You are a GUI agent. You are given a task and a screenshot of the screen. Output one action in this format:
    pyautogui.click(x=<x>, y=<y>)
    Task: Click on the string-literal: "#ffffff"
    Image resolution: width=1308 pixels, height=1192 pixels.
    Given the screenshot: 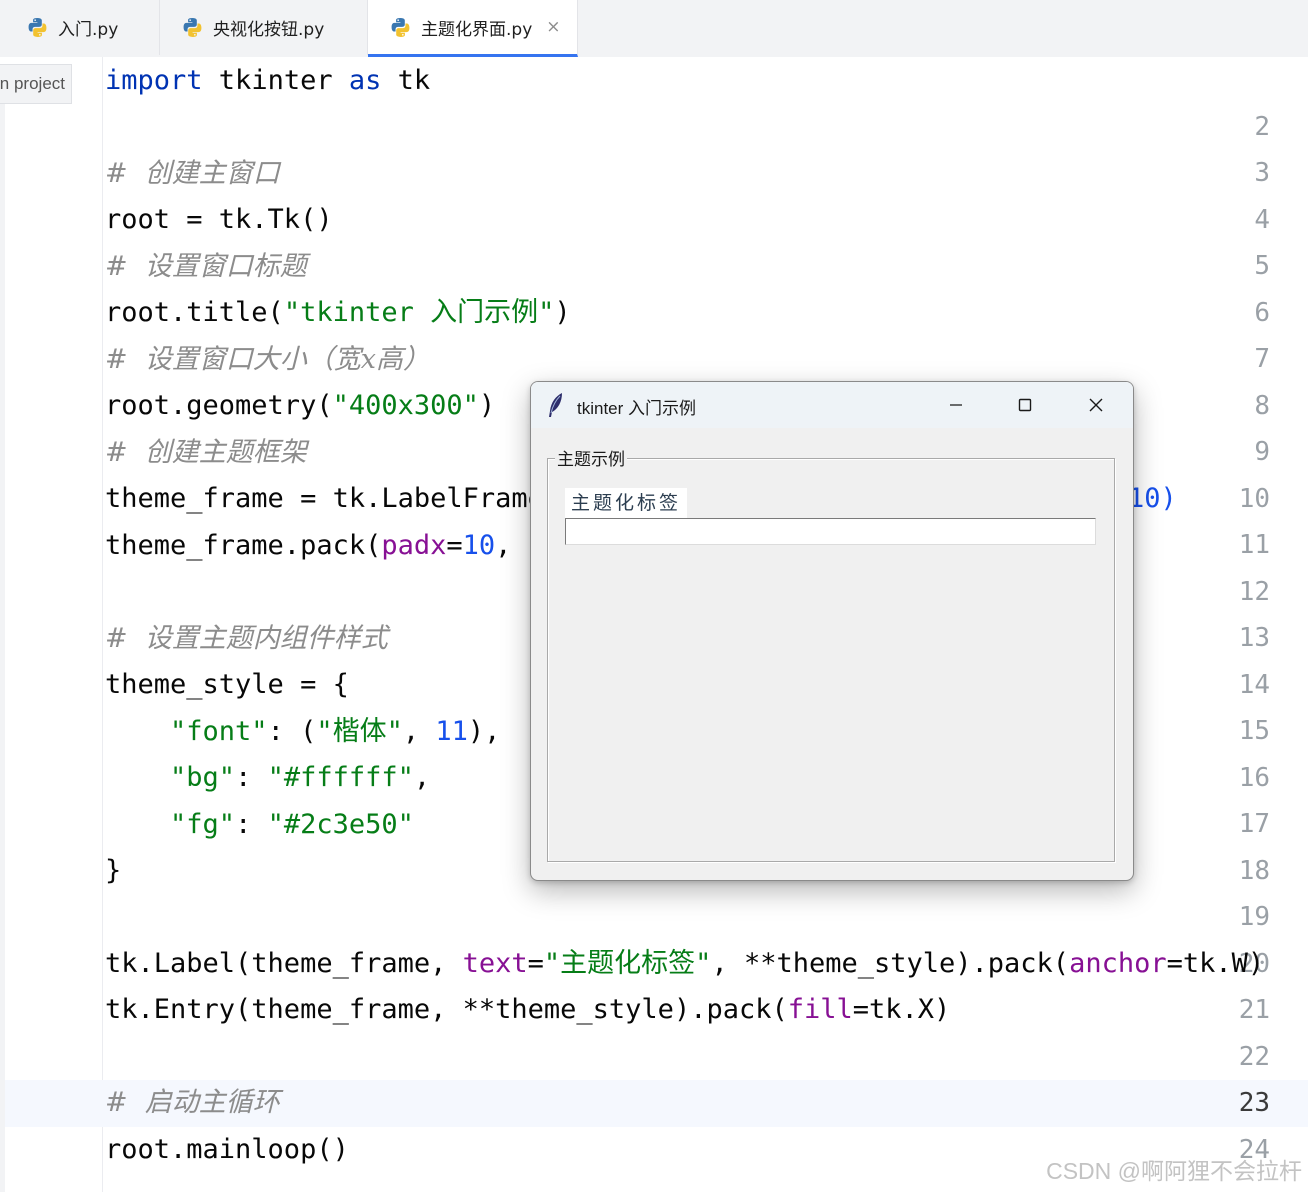 What is the action you would take?
    pyautogui.click(x=340, y=777)
    